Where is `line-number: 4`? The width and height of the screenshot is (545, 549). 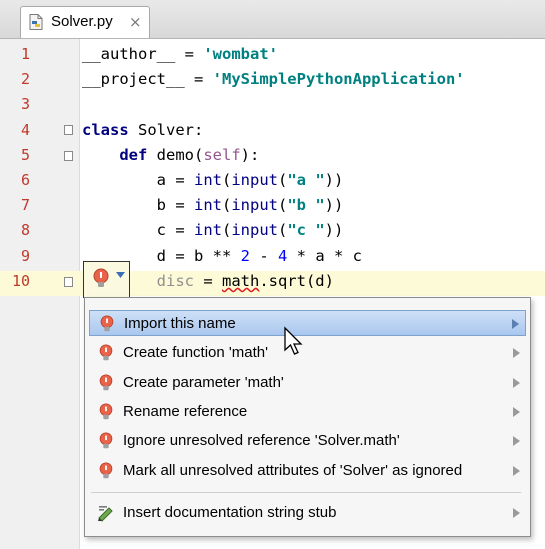
line-number: 4 is located at coordinates (25, 129).